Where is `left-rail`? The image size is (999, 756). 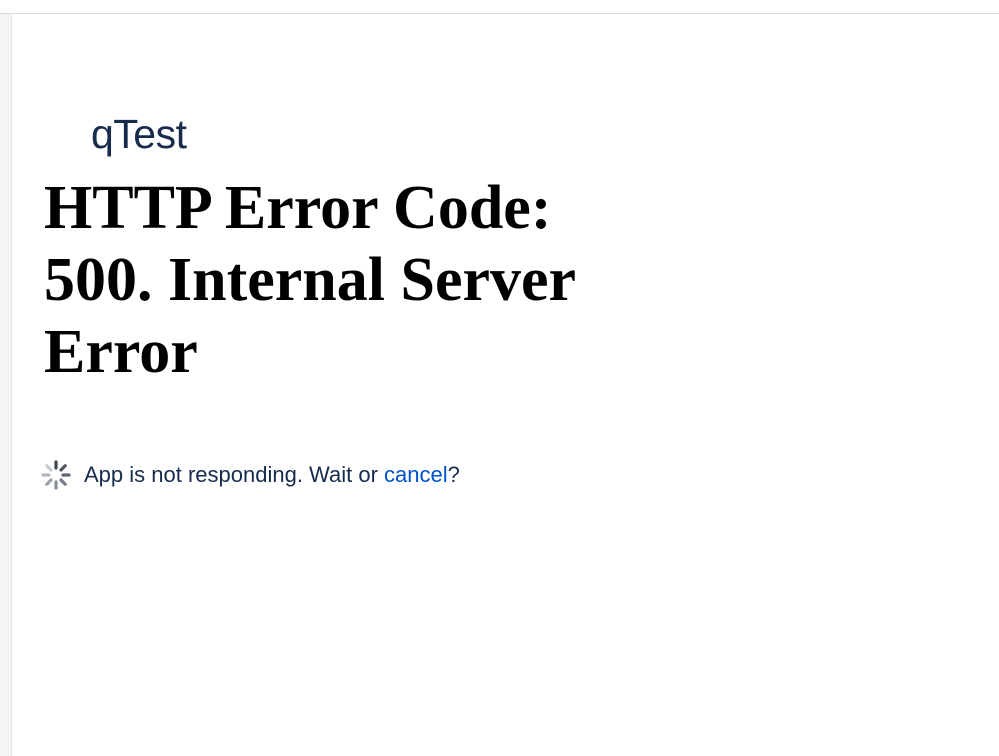
left-rail is located at coordinates (6, 385).